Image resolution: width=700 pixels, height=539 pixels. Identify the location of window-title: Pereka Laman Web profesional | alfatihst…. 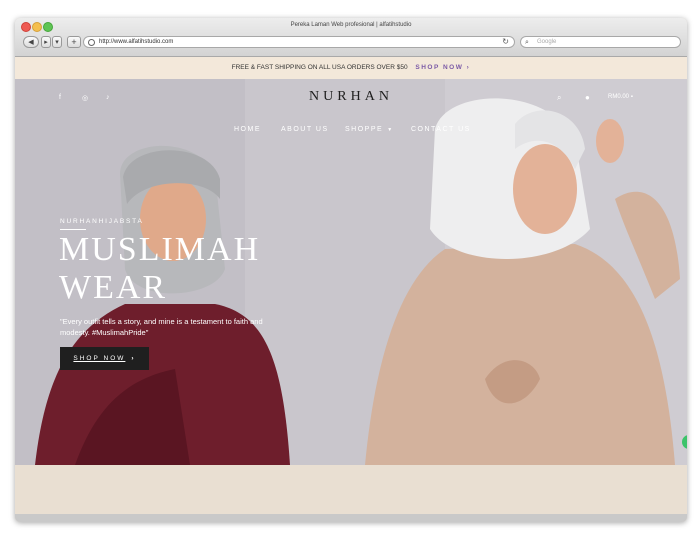
(351, 25).